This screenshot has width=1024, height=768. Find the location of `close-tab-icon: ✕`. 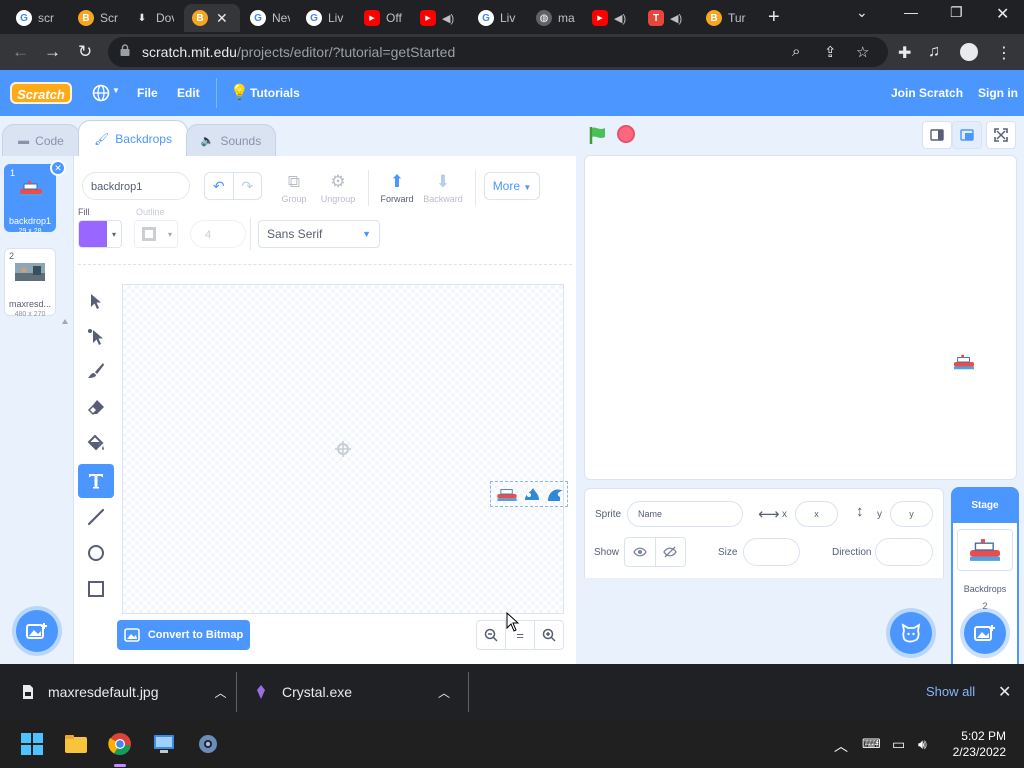

close-tab-icon: ✕ is located at coordinates (222, 18).